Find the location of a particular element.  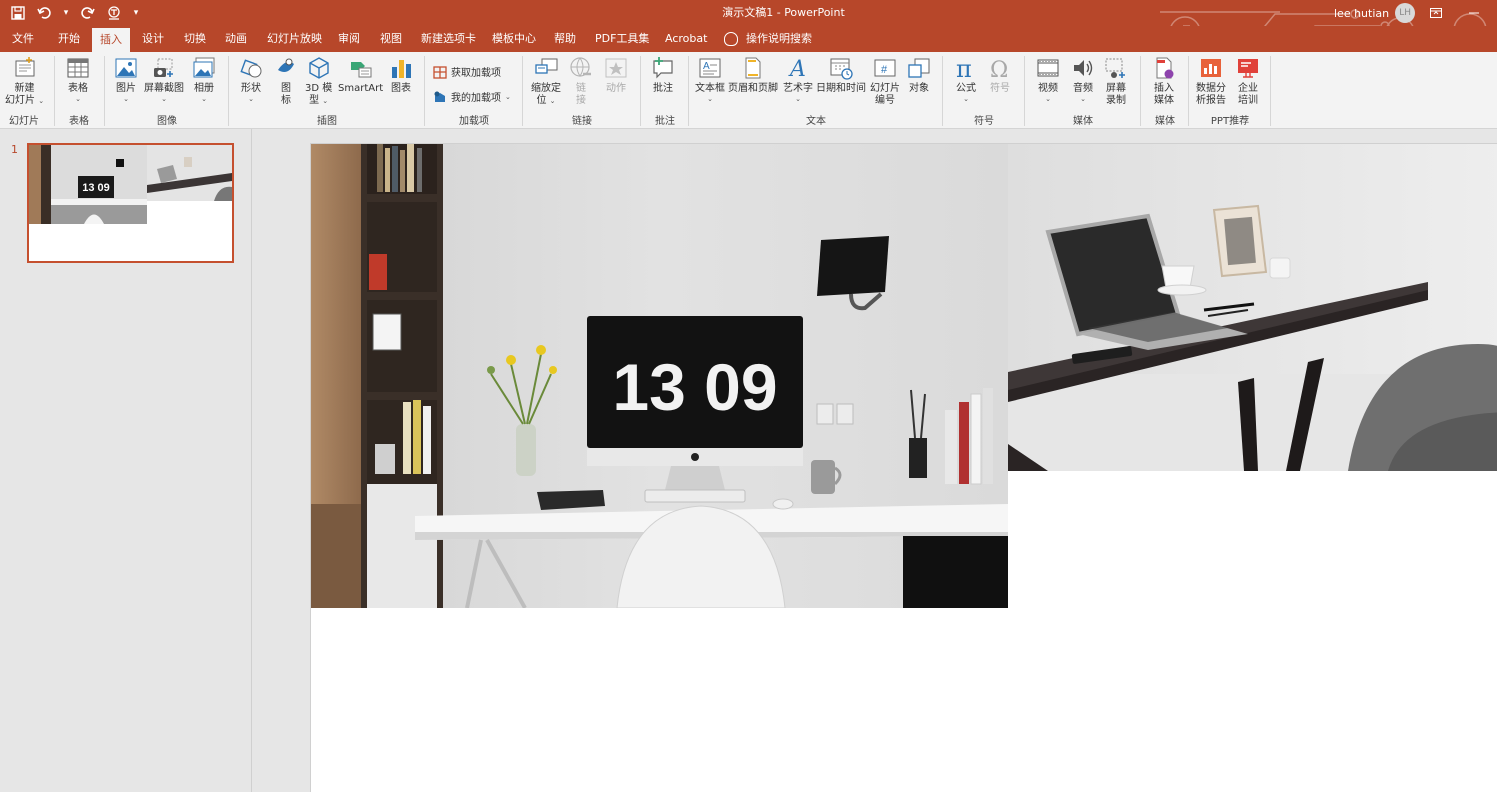

avatar: LH is located at coordinates (1405, 13).